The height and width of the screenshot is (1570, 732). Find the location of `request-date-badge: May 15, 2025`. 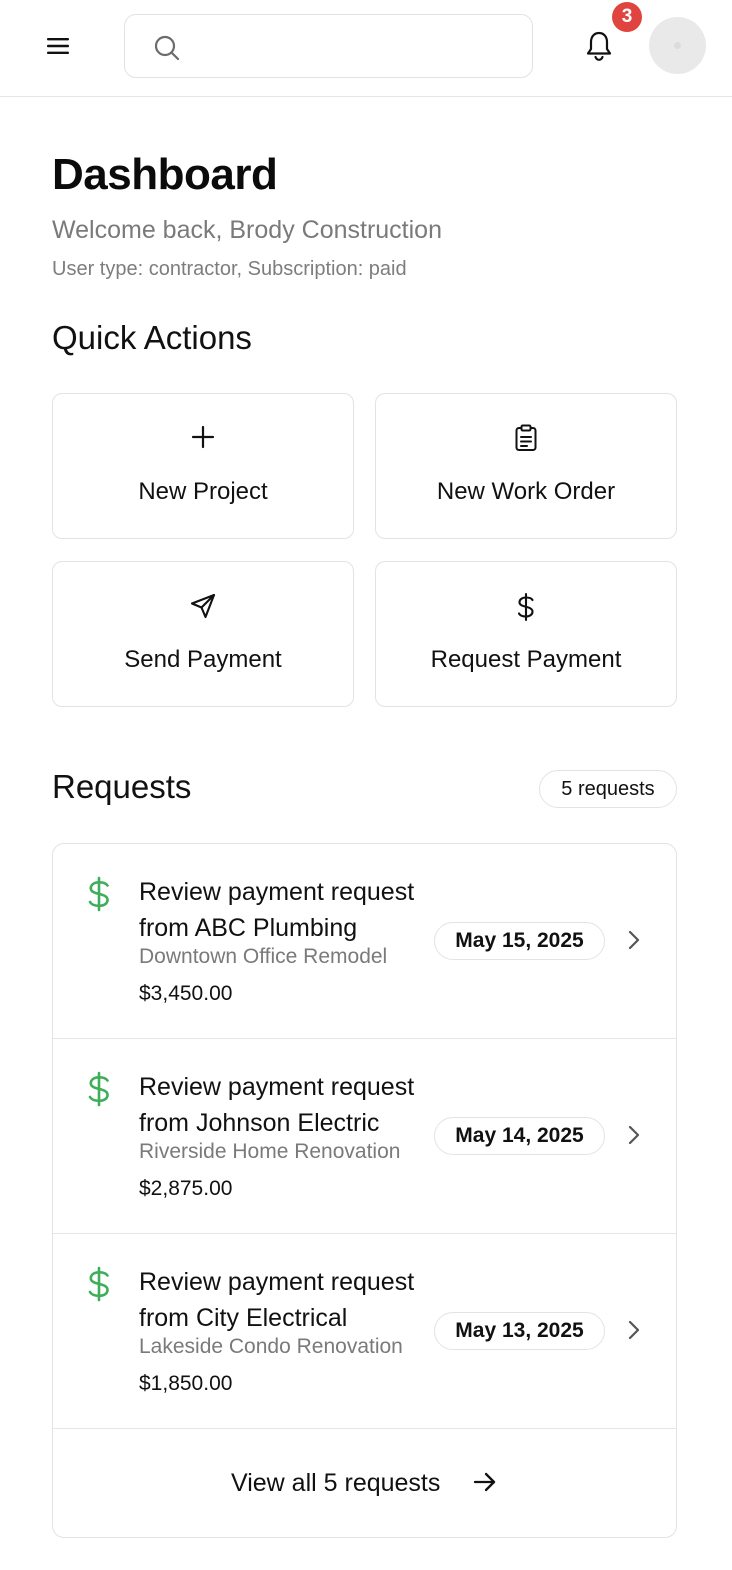

request-date-badge: May 15, 2025 is located at coordinates (519, 941).